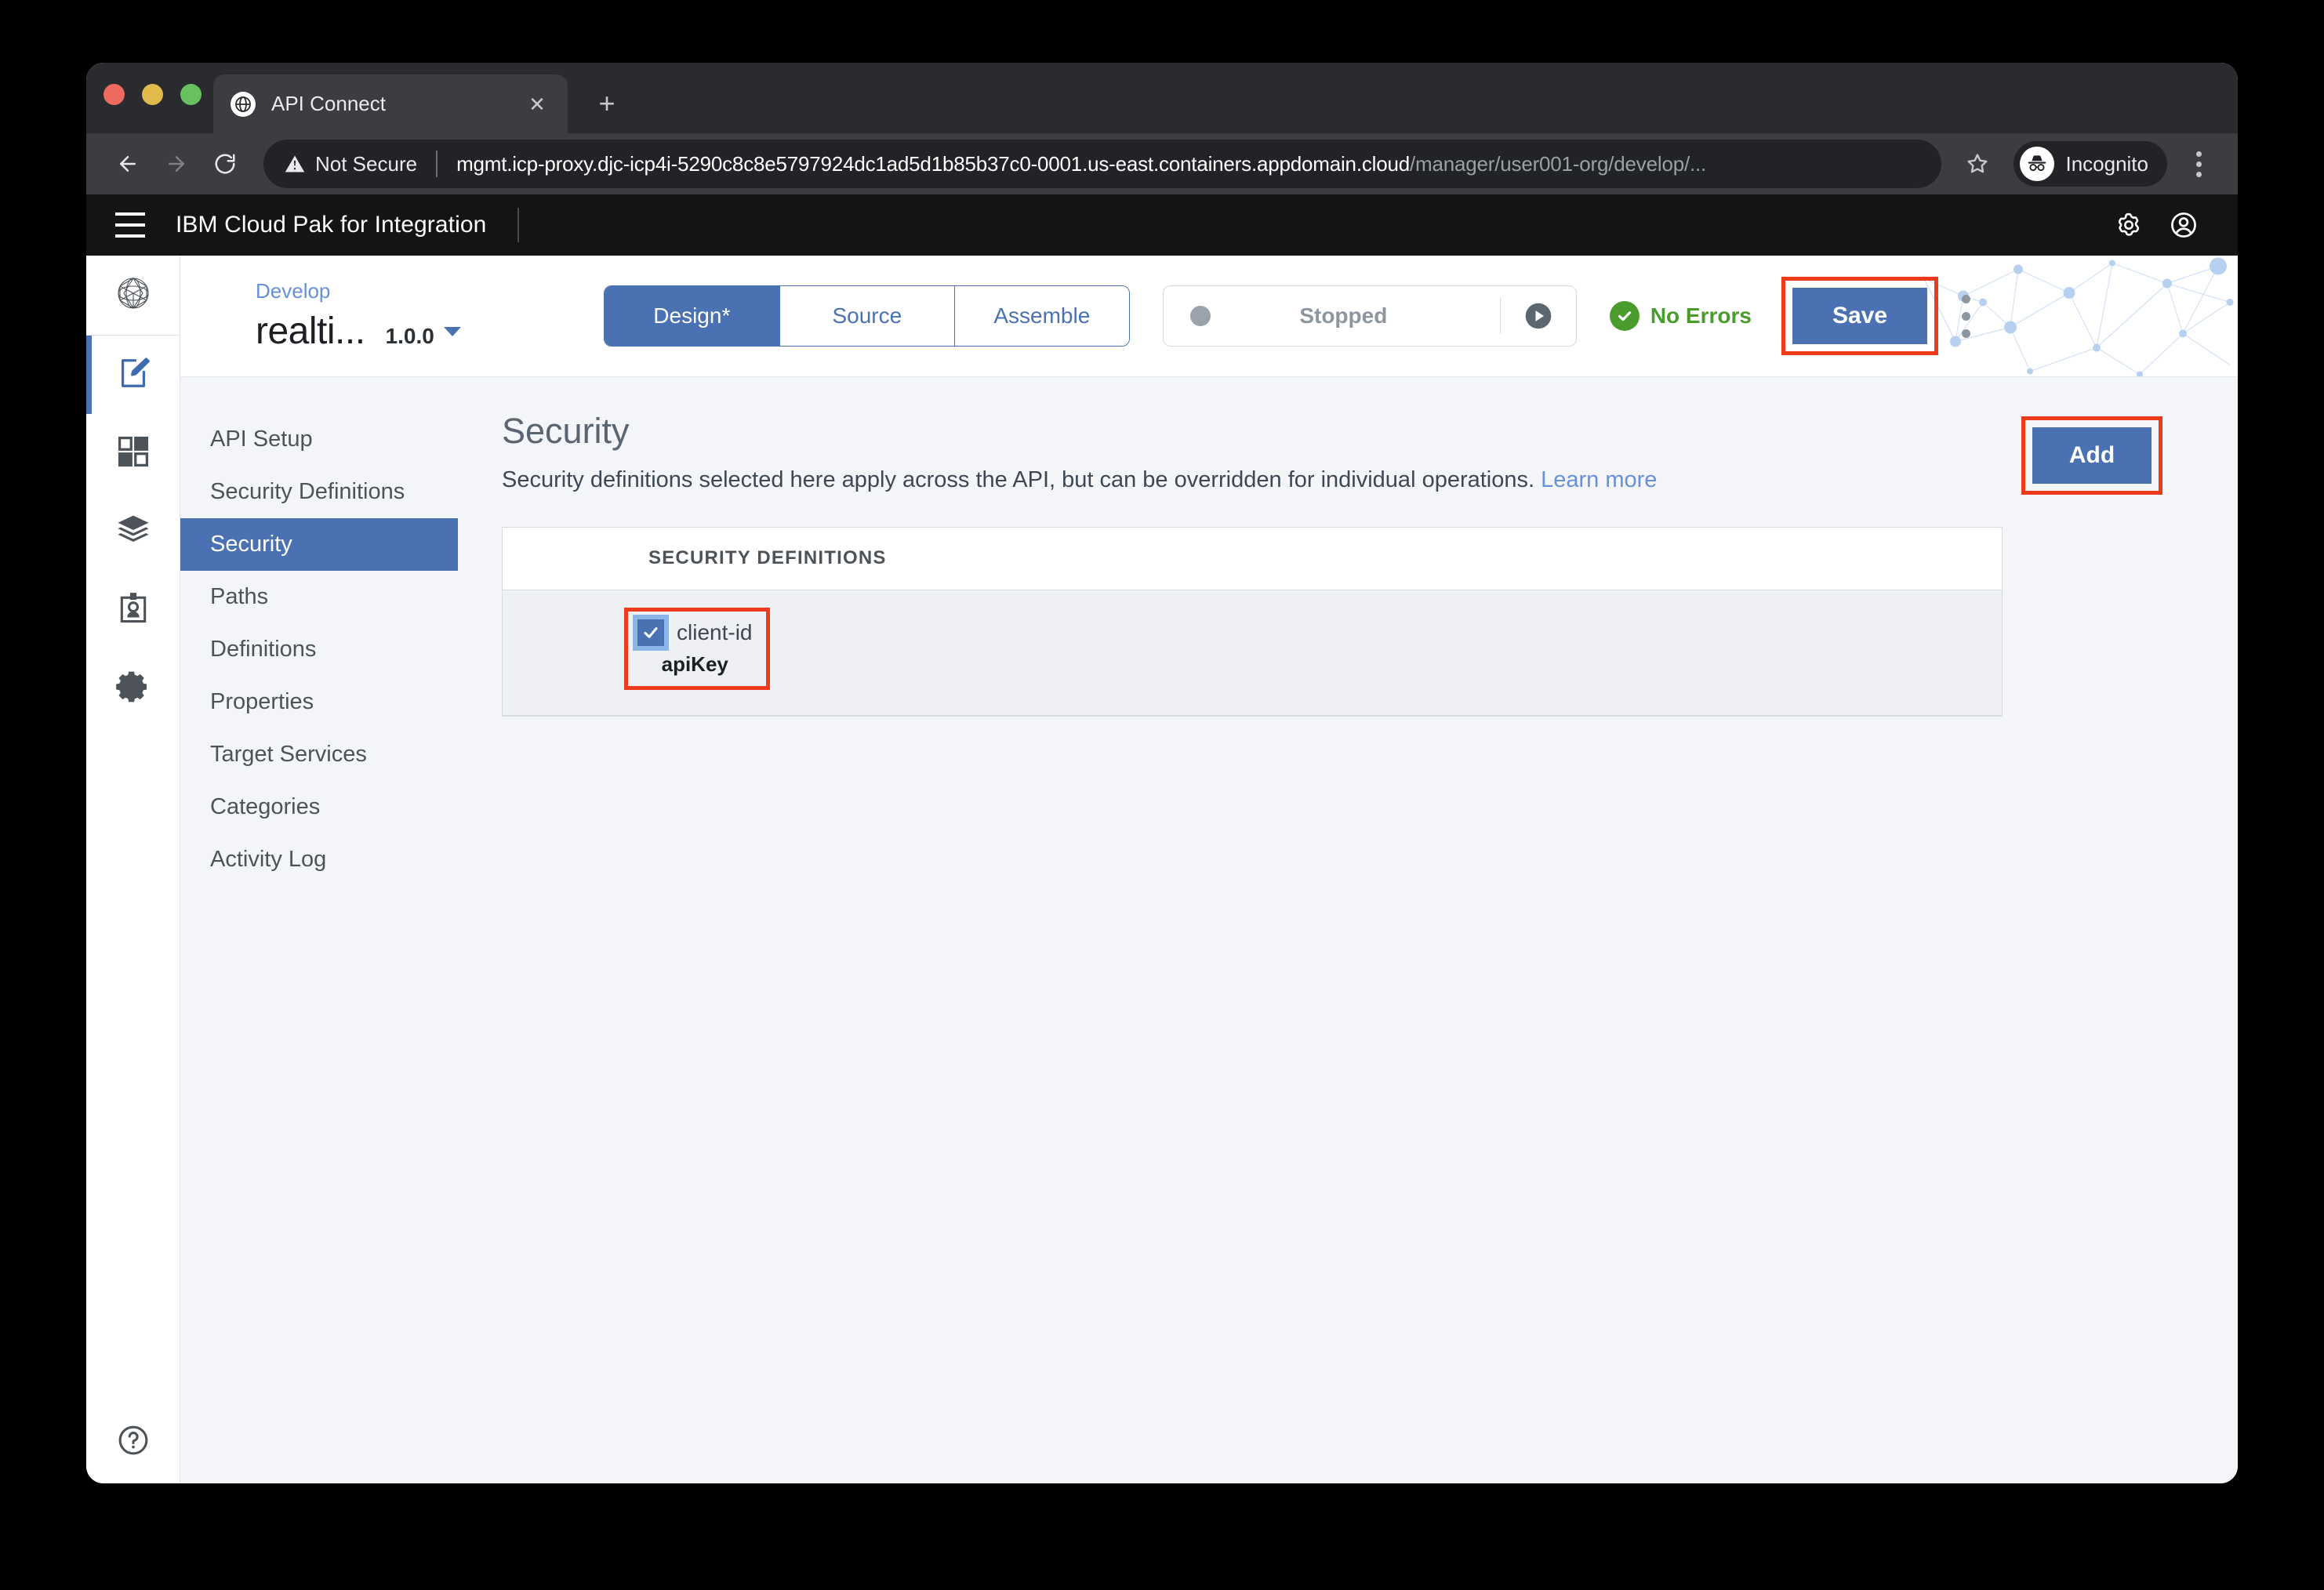 The image size is (2324, 1590). What do you see at coordinates (319, 544) in the screenshot?
I see `sidebar-item-security: Security` at bounding box center [319, 544].